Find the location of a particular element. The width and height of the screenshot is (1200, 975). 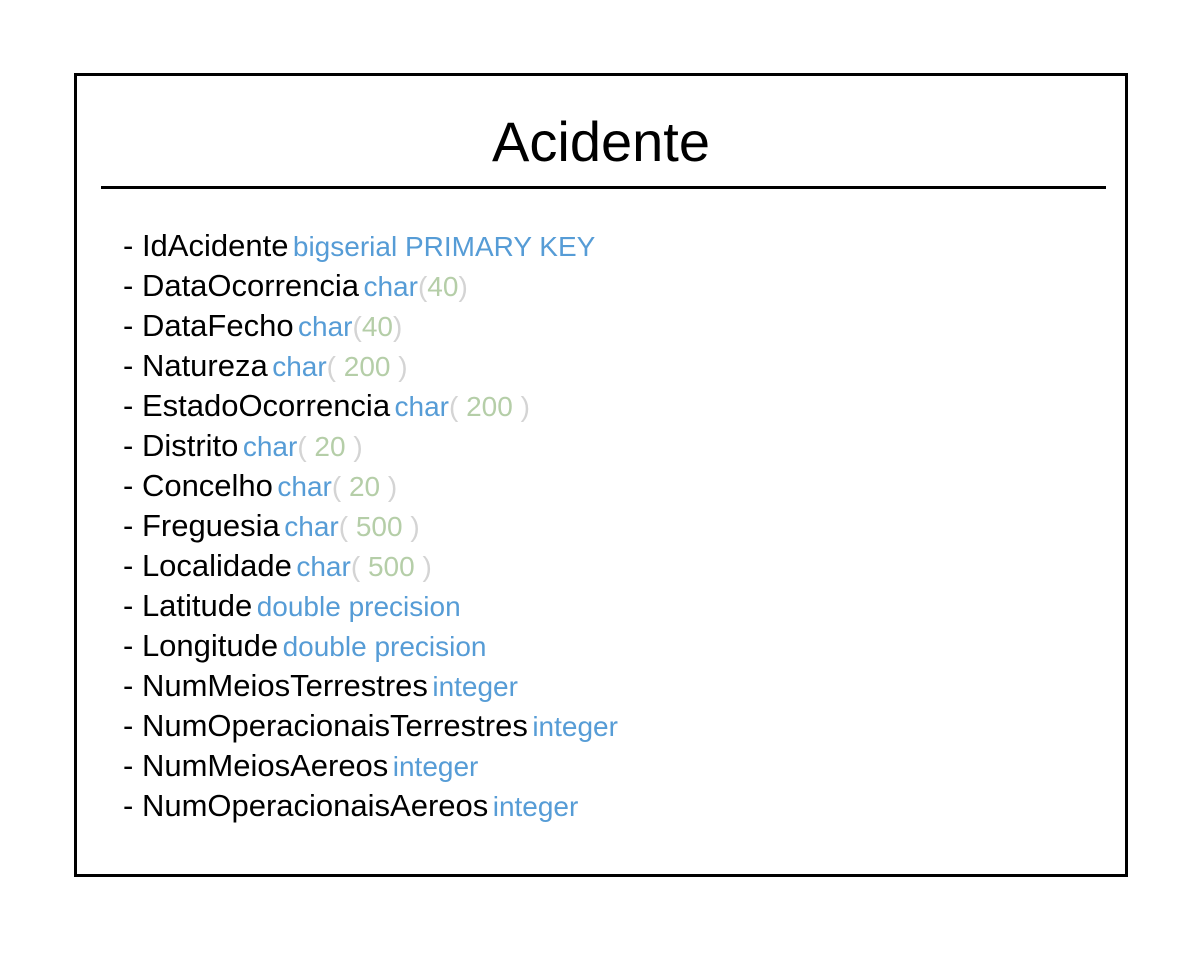

attribute-row: - NumMeiosAereos integer is located at coordinates (370, 766).